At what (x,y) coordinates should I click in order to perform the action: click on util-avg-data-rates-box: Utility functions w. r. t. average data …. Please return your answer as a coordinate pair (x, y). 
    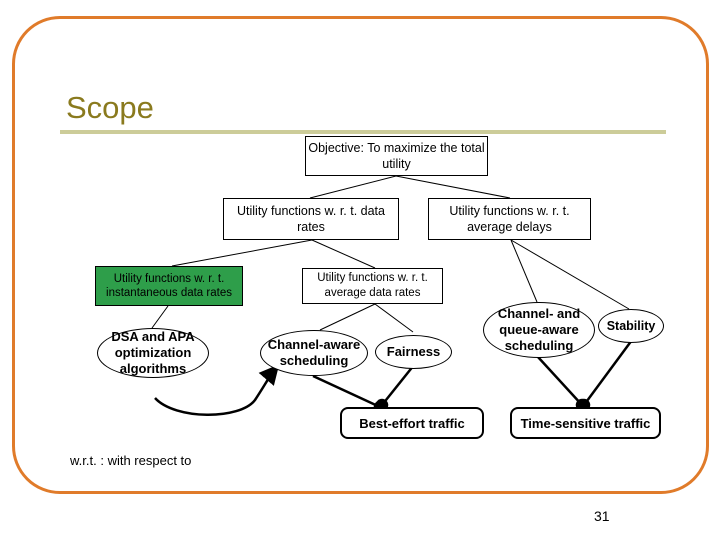
    Looking at the image, I should click on (372, 286).